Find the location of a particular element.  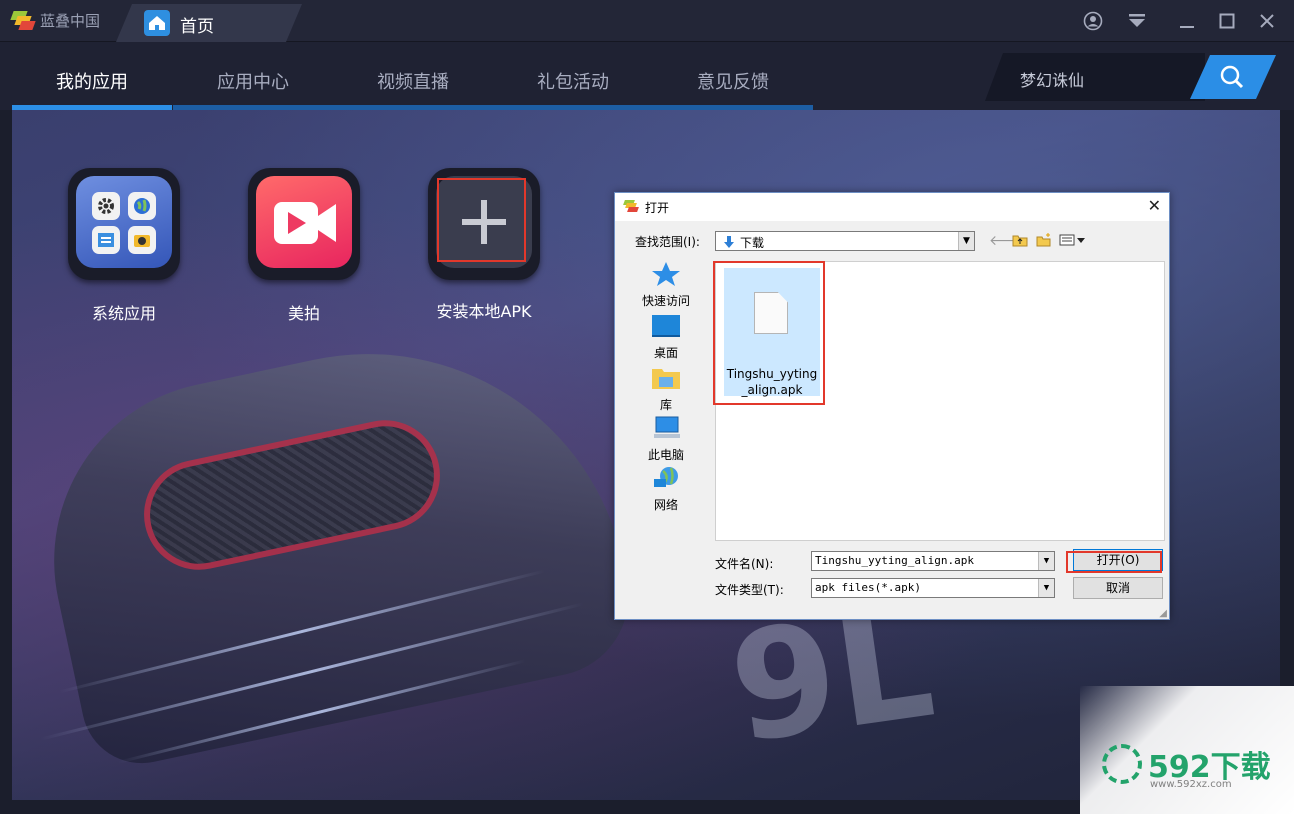

app-system-apps is located at coordinates (124, 224).